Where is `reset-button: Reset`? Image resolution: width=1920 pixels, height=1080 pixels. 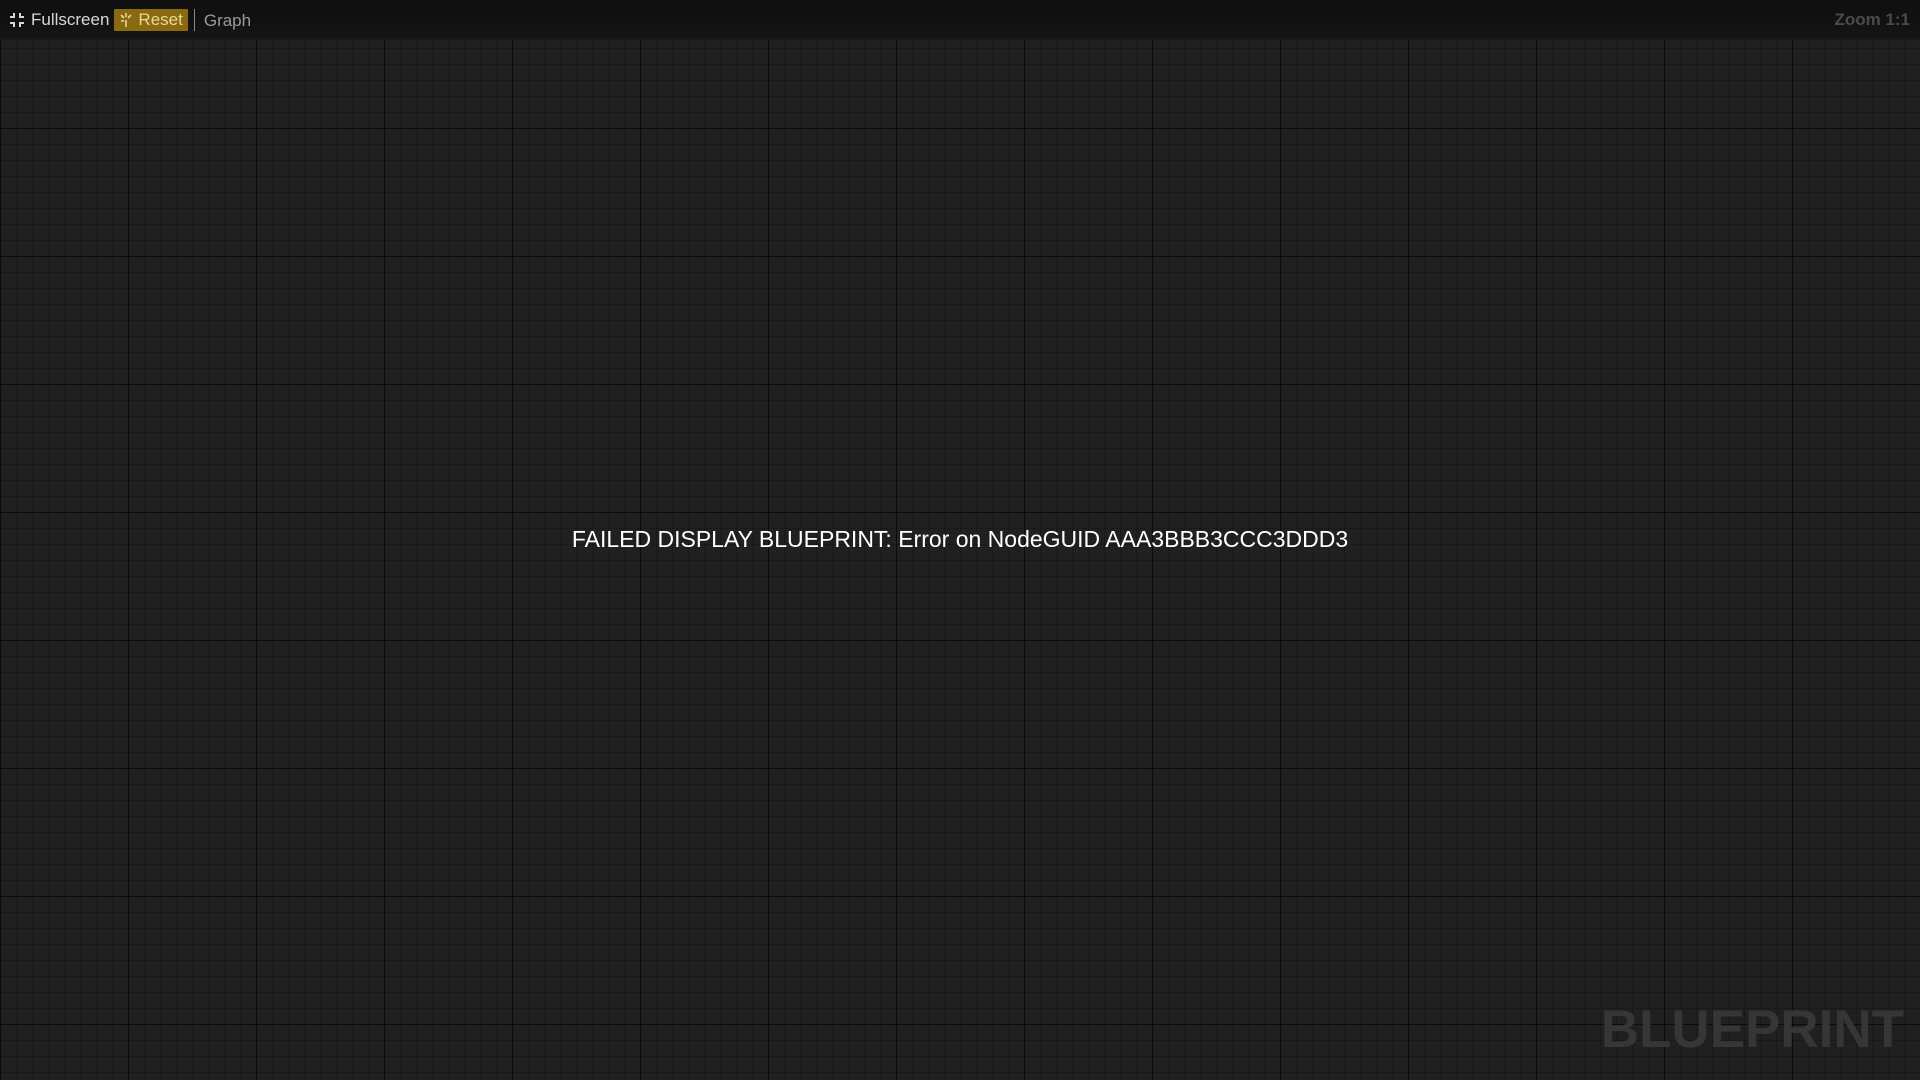 reset-button: Reset is located at coordinates (151, 19).